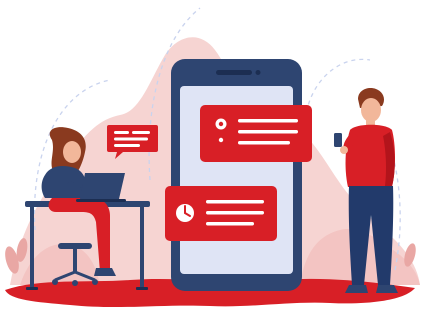 This screenshot has height=322, width=423. What do you see at coordinates (256, 133) in the screenshot?
I see `notification-card-location` at bounding box center [256, 133].